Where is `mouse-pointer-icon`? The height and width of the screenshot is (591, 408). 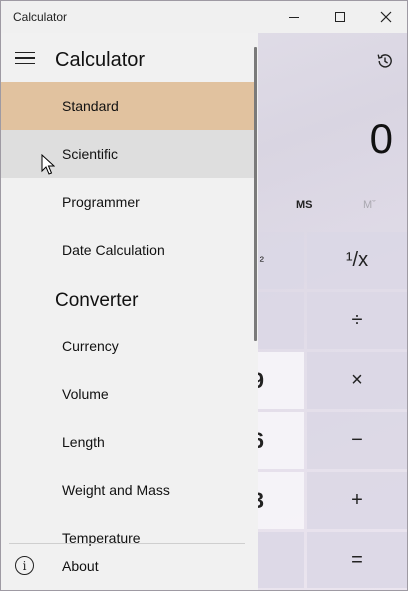
mouse-pointer-icon is located at coordinates (48, 164).